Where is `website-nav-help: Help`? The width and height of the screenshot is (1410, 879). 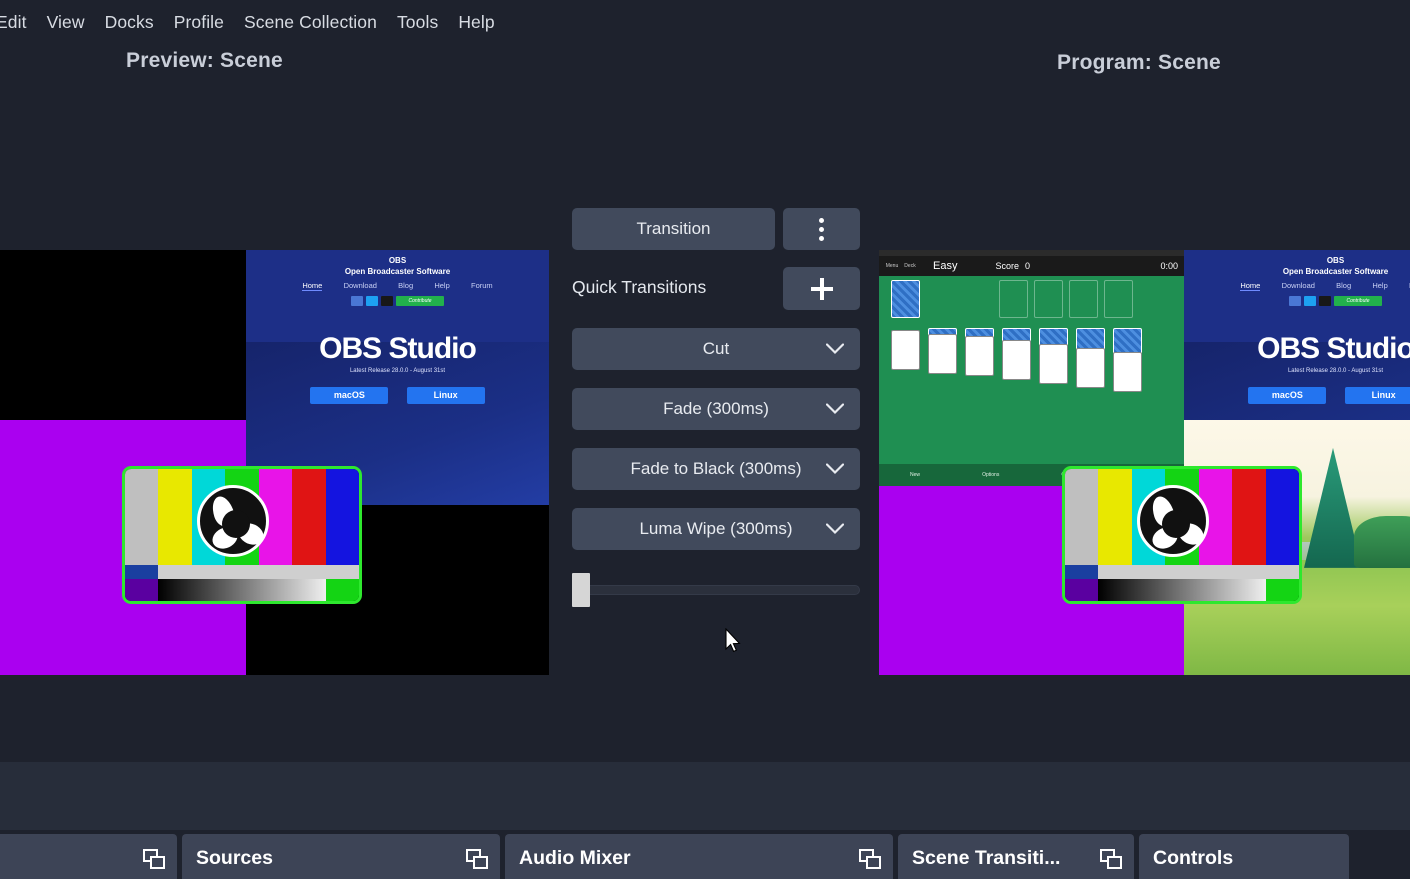
website-nav-help: Help is located at coordinates (441, 286).